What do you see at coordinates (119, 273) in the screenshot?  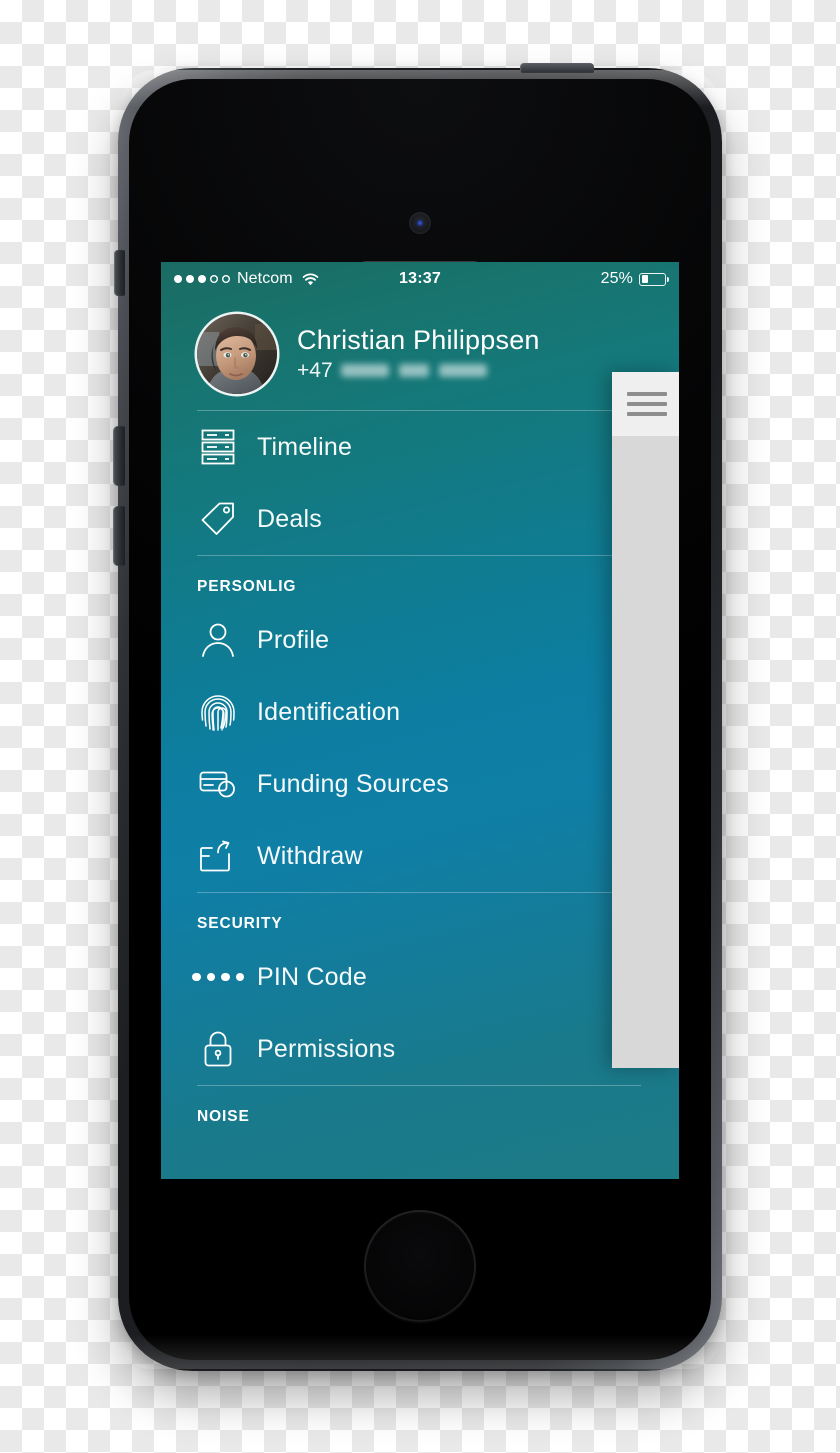 I see `mute-switch` at bounding box center [119, 273].